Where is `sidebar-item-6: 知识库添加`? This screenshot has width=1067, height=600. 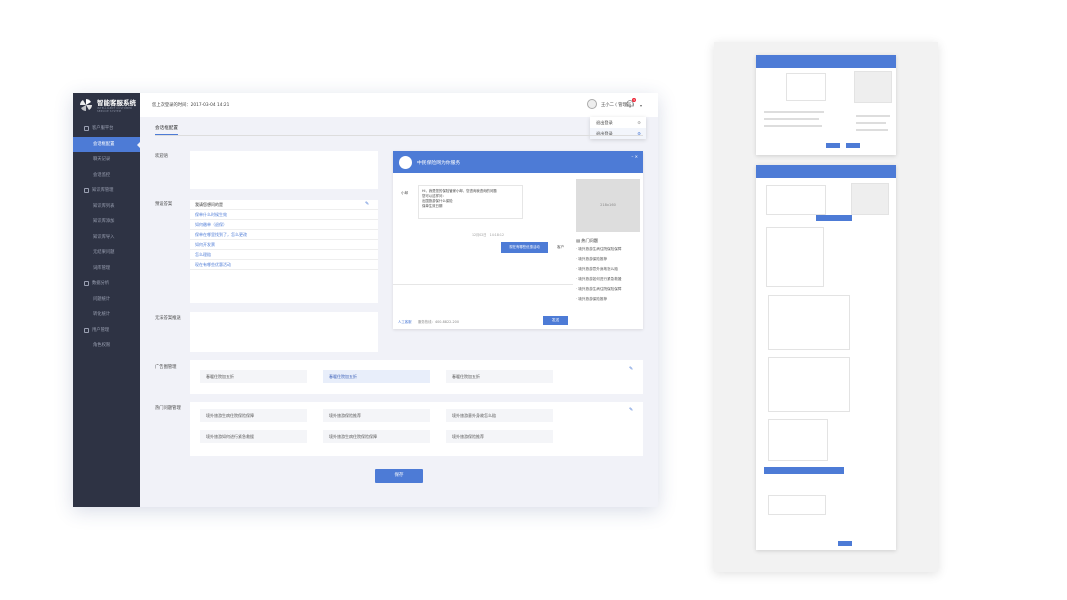 sidebar-item-6: 知识库添加 is located at coordinates (106, 222).